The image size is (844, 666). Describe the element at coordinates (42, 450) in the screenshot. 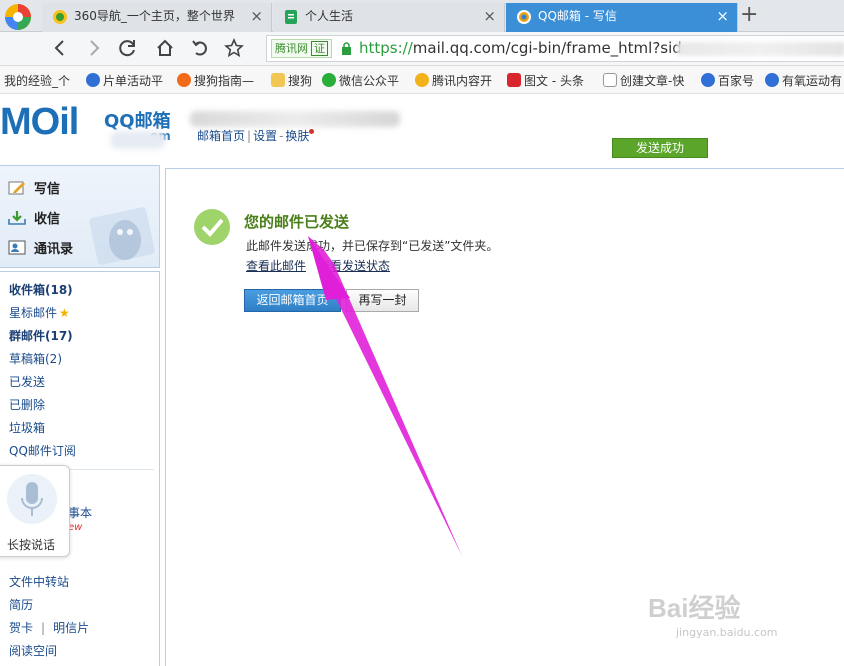

I see `folder-subscriptions: QQ邮件订阅` at that location.